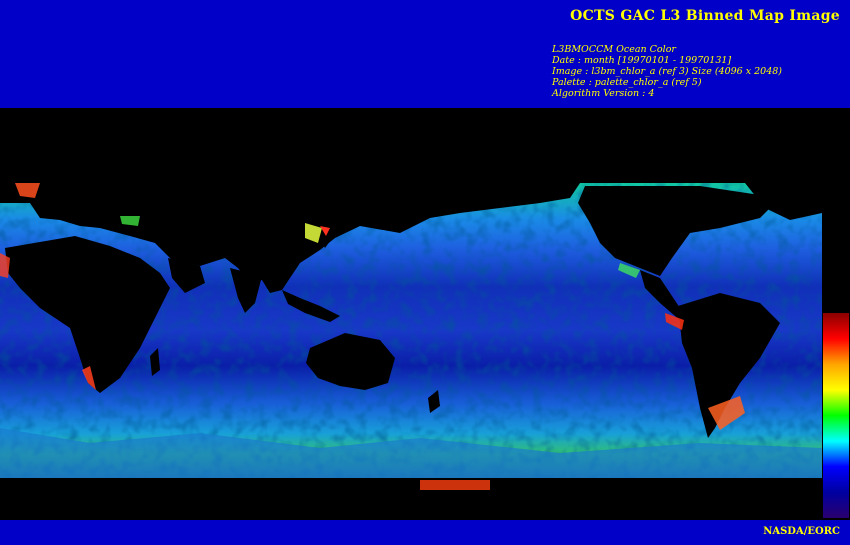 Image resolution: width=850 pixels, height=545 pixels. Describe the element at coordinates (627, 82) in the screenshot. I see `metadata-line: Palette : palette_chlor_a (ref 5)` at that location.